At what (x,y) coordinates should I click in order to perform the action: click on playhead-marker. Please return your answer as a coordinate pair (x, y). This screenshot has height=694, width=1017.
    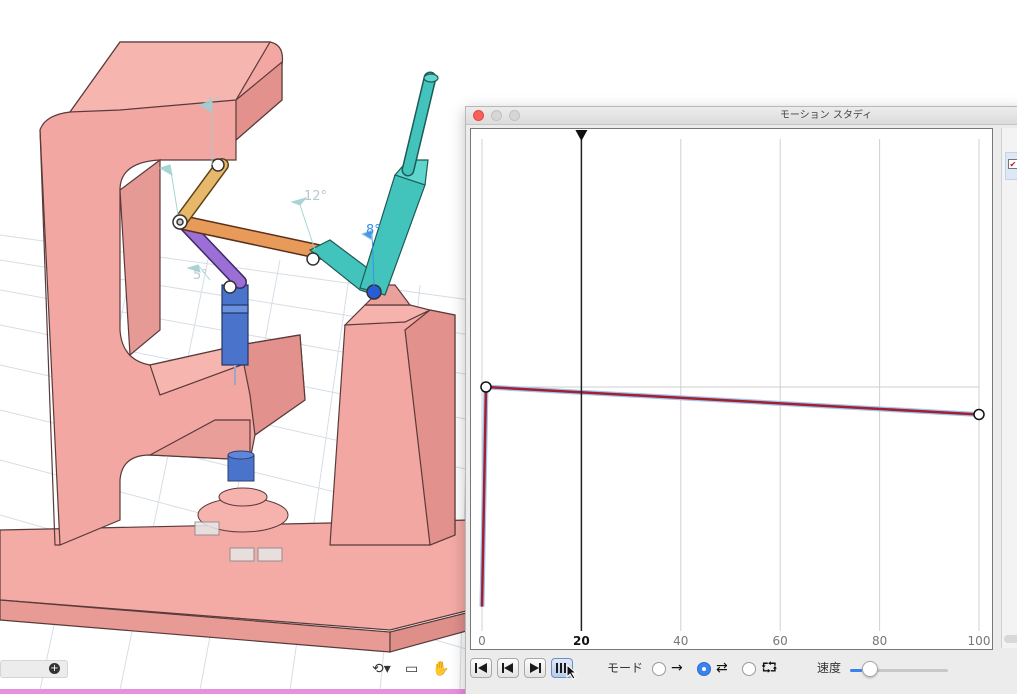
    Looking at the image, I should click on (581, 135).